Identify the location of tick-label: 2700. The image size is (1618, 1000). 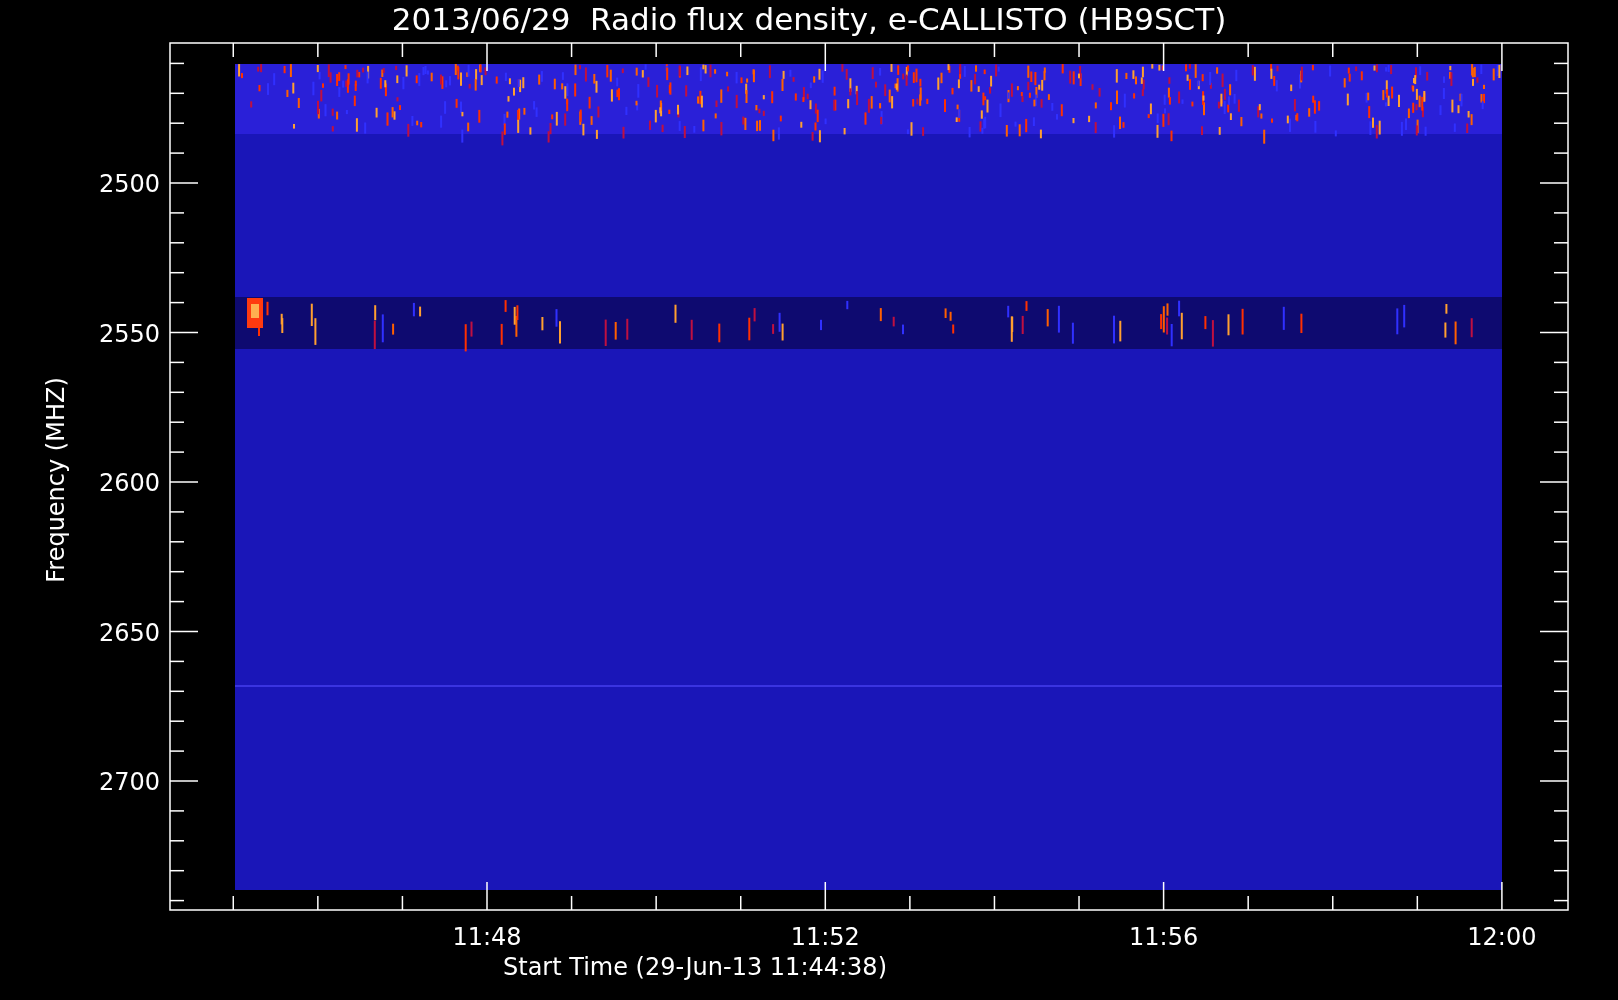
(129, 782).